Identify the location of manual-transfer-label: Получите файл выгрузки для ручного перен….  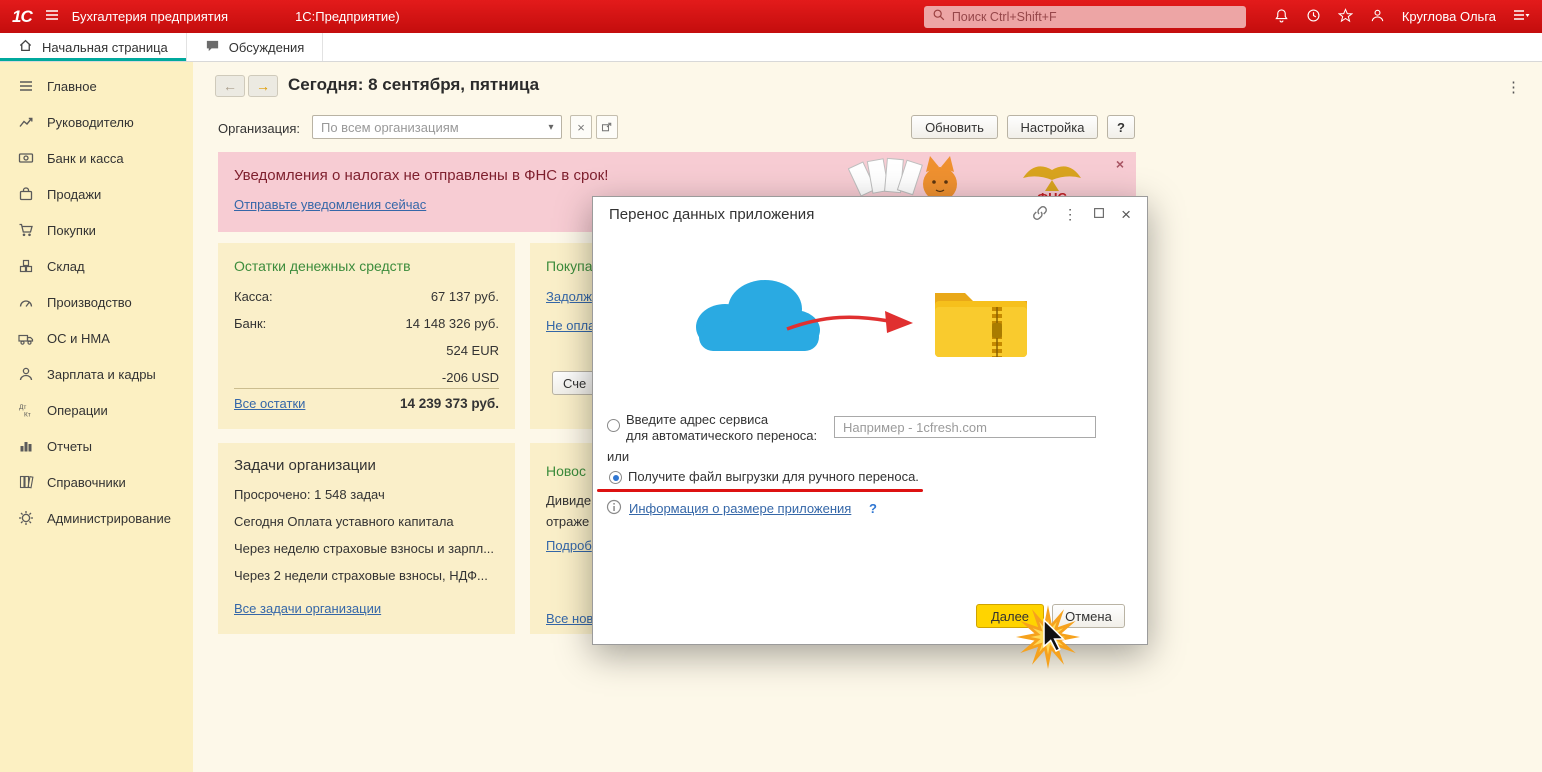
(773, 476).